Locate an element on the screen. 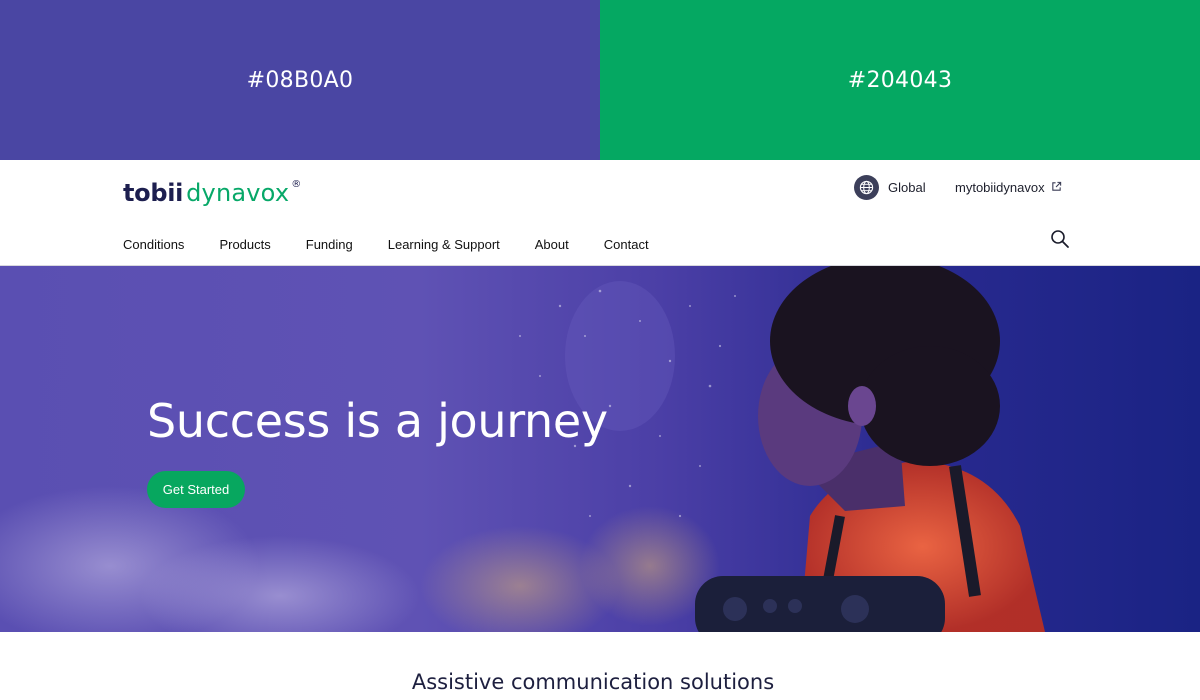 The image size is (1200, 700). global-label: Global is located at coordinates (907, 187).